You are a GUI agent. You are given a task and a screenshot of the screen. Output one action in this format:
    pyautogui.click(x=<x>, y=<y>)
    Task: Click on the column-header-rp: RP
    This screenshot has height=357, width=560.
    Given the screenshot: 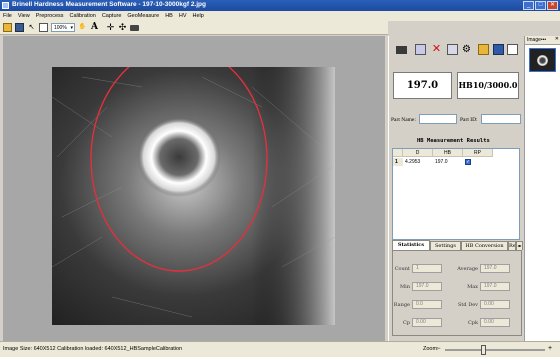 What is the action you would take?
    pyautogui.click(x=478, y=153)
    